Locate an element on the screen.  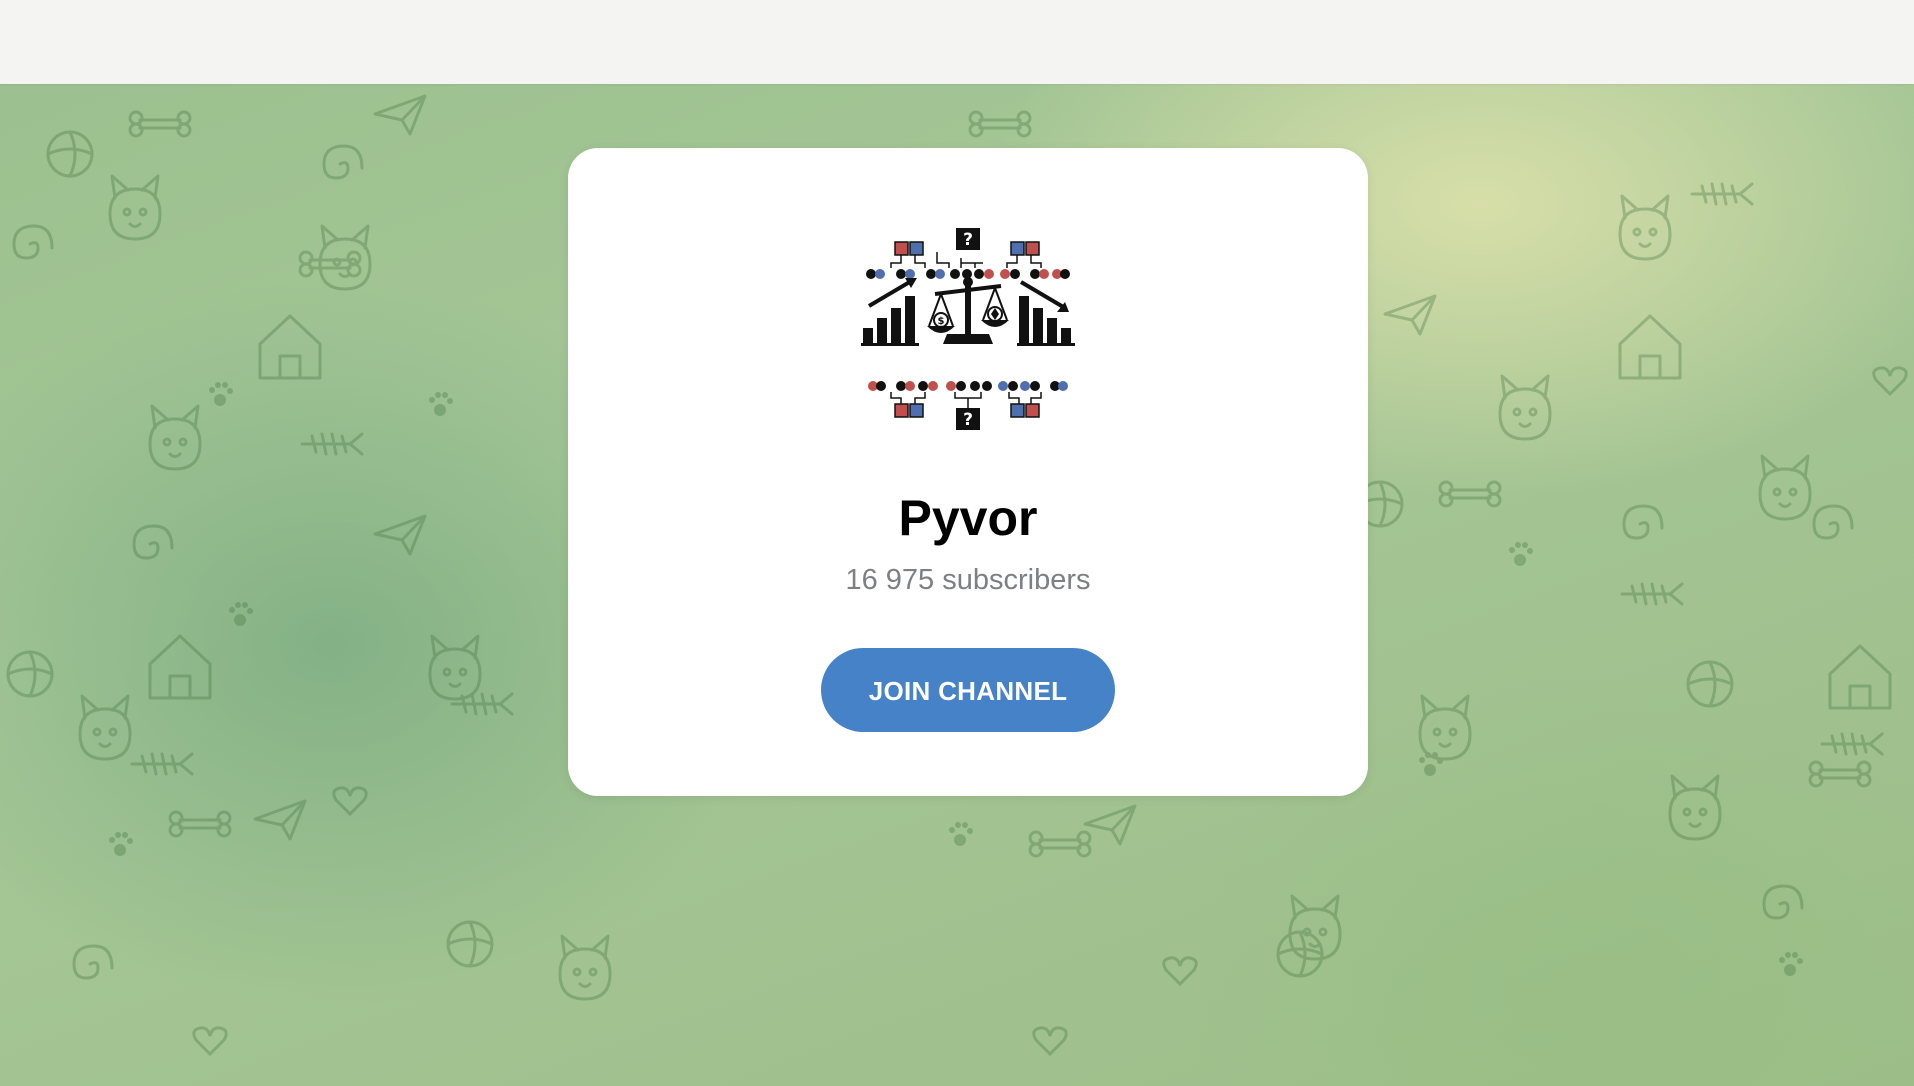
channel-avatar-icon: ? $ ? is located at coordinates (968, 329).